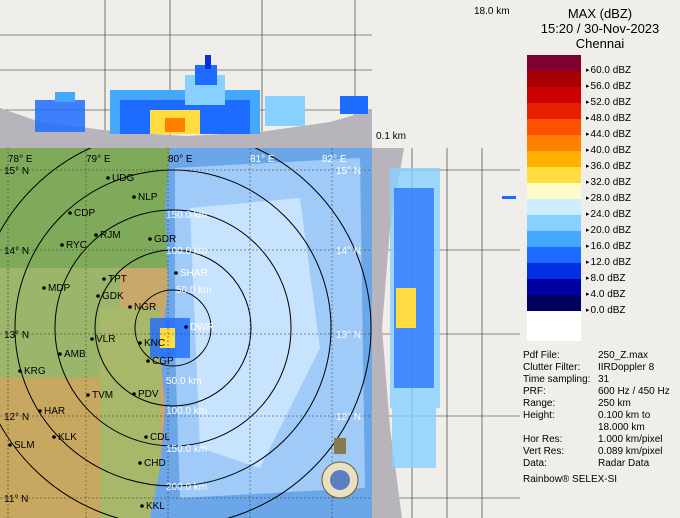 This screenshot has width=680, height=518. I want to click on info-key: Clutter Filter:, so click(552, 367).